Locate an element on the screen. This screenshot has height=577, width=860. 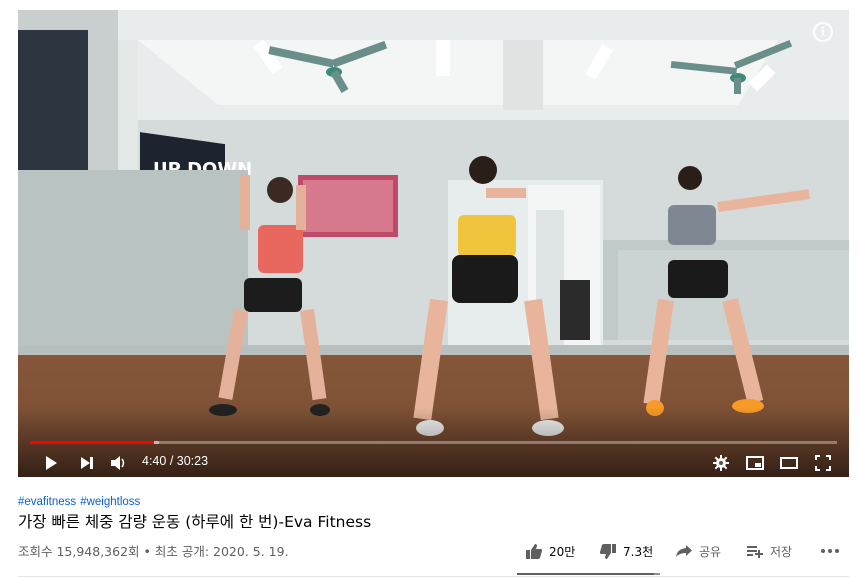
thumbs-down-icon is located at coordinates (608, 551).